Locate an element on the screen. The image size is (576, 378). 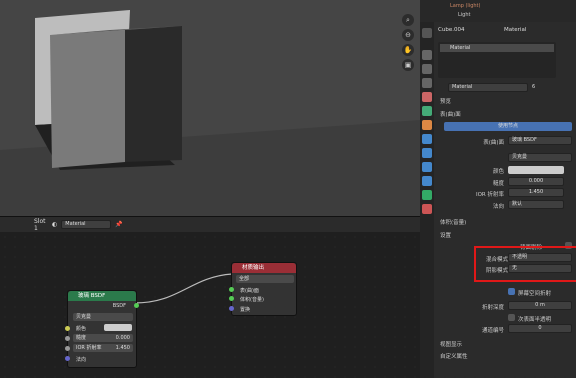
pan-hand-icon: ✋ is located at coordinates (408, 50).